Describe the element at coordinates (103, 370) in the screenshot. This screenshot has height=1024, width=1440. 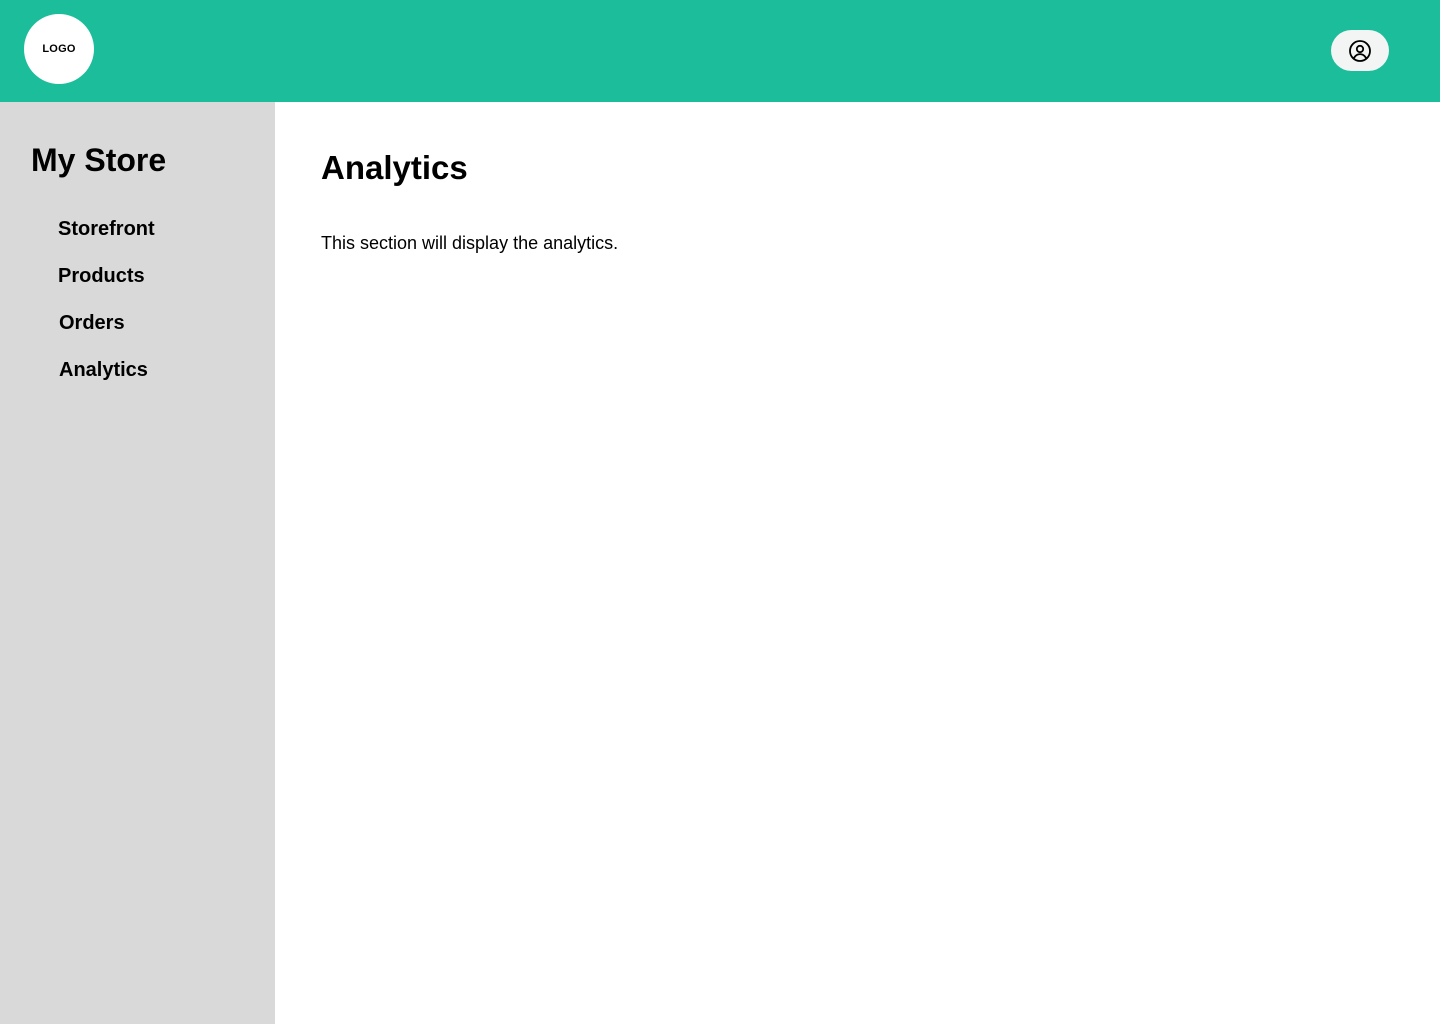
I see `sidebar-item-analytics: Analytics` at that location.